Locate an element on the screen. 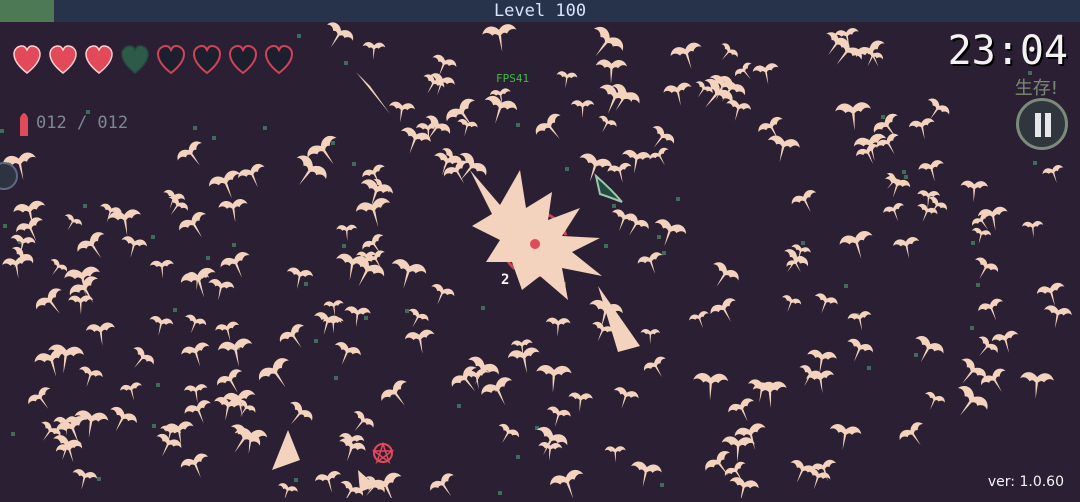  status-label: 生存! is located at coordinates (1036, 88).